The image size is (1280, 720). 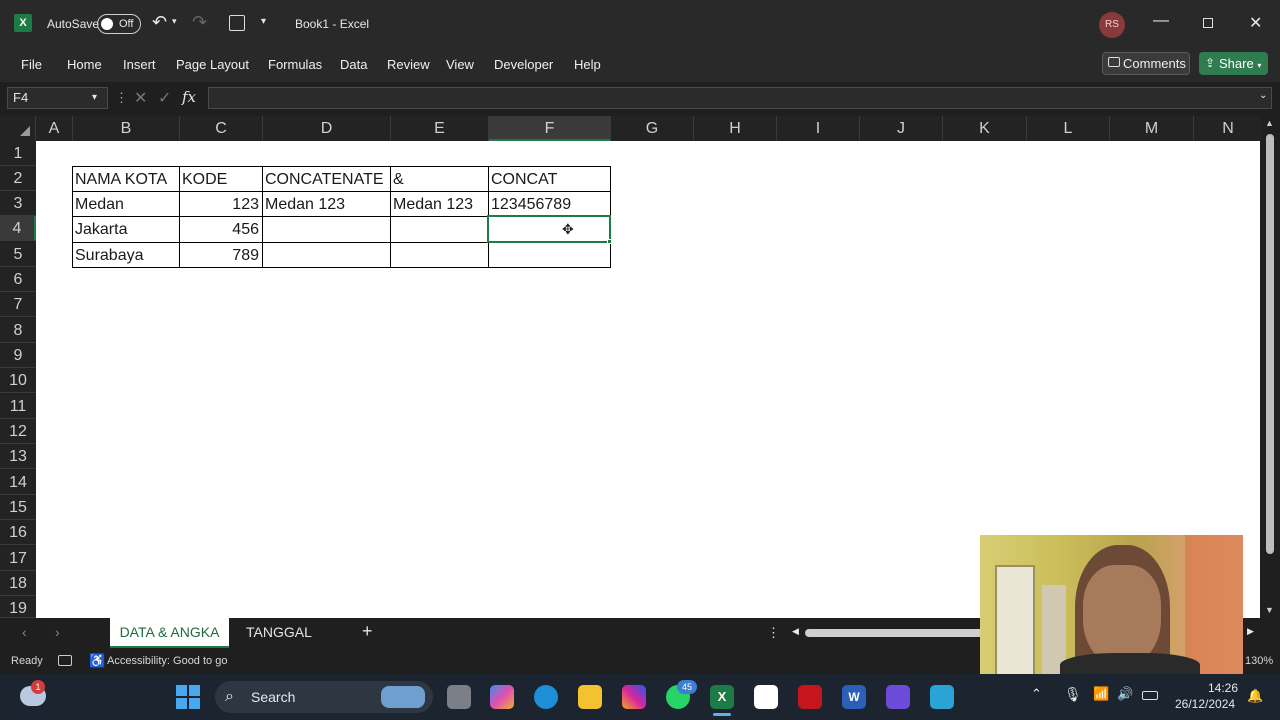 I want to click on expand-formula-icon: ⌄, so click(x=1263, y=95).